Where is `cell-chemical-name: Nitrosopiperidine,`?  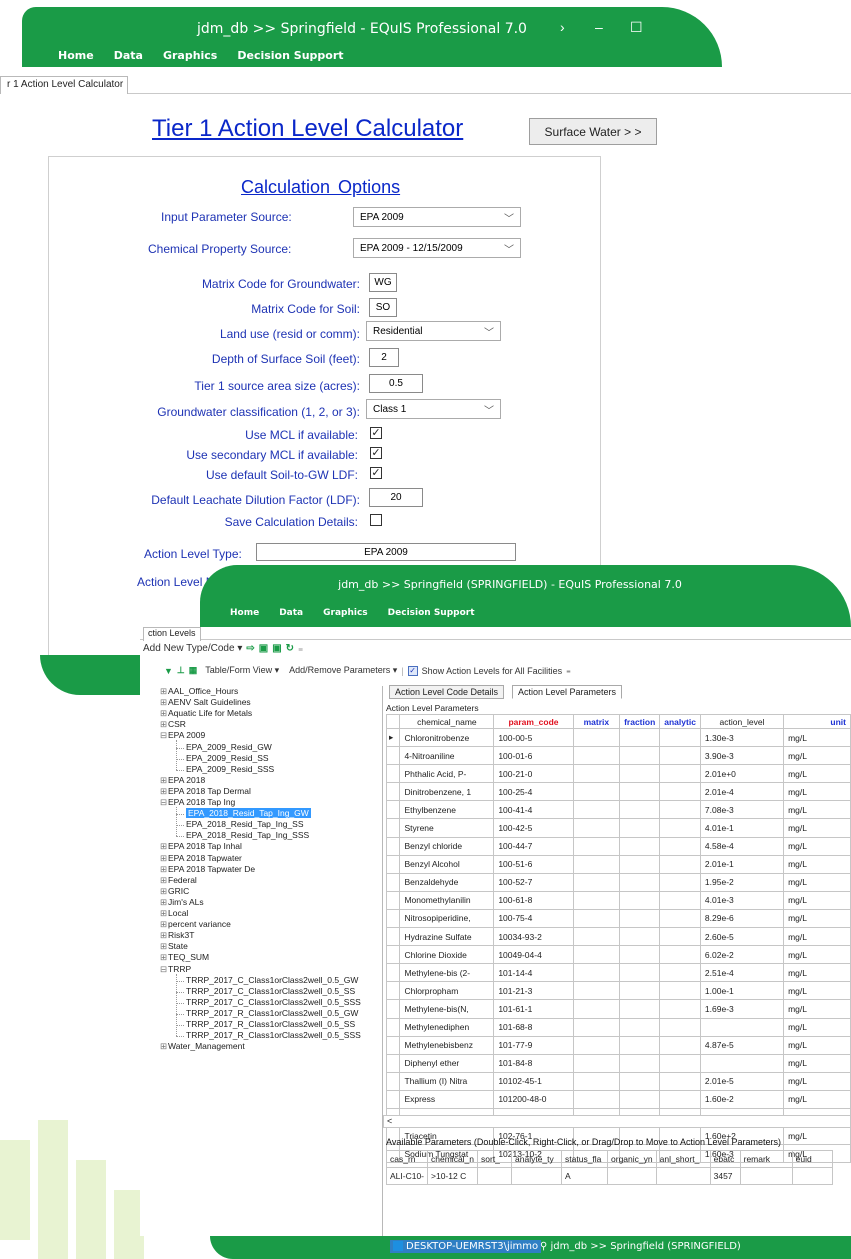
cell-chemical-name: Nitrosopiperidine, is located at coordinates (447, 918).